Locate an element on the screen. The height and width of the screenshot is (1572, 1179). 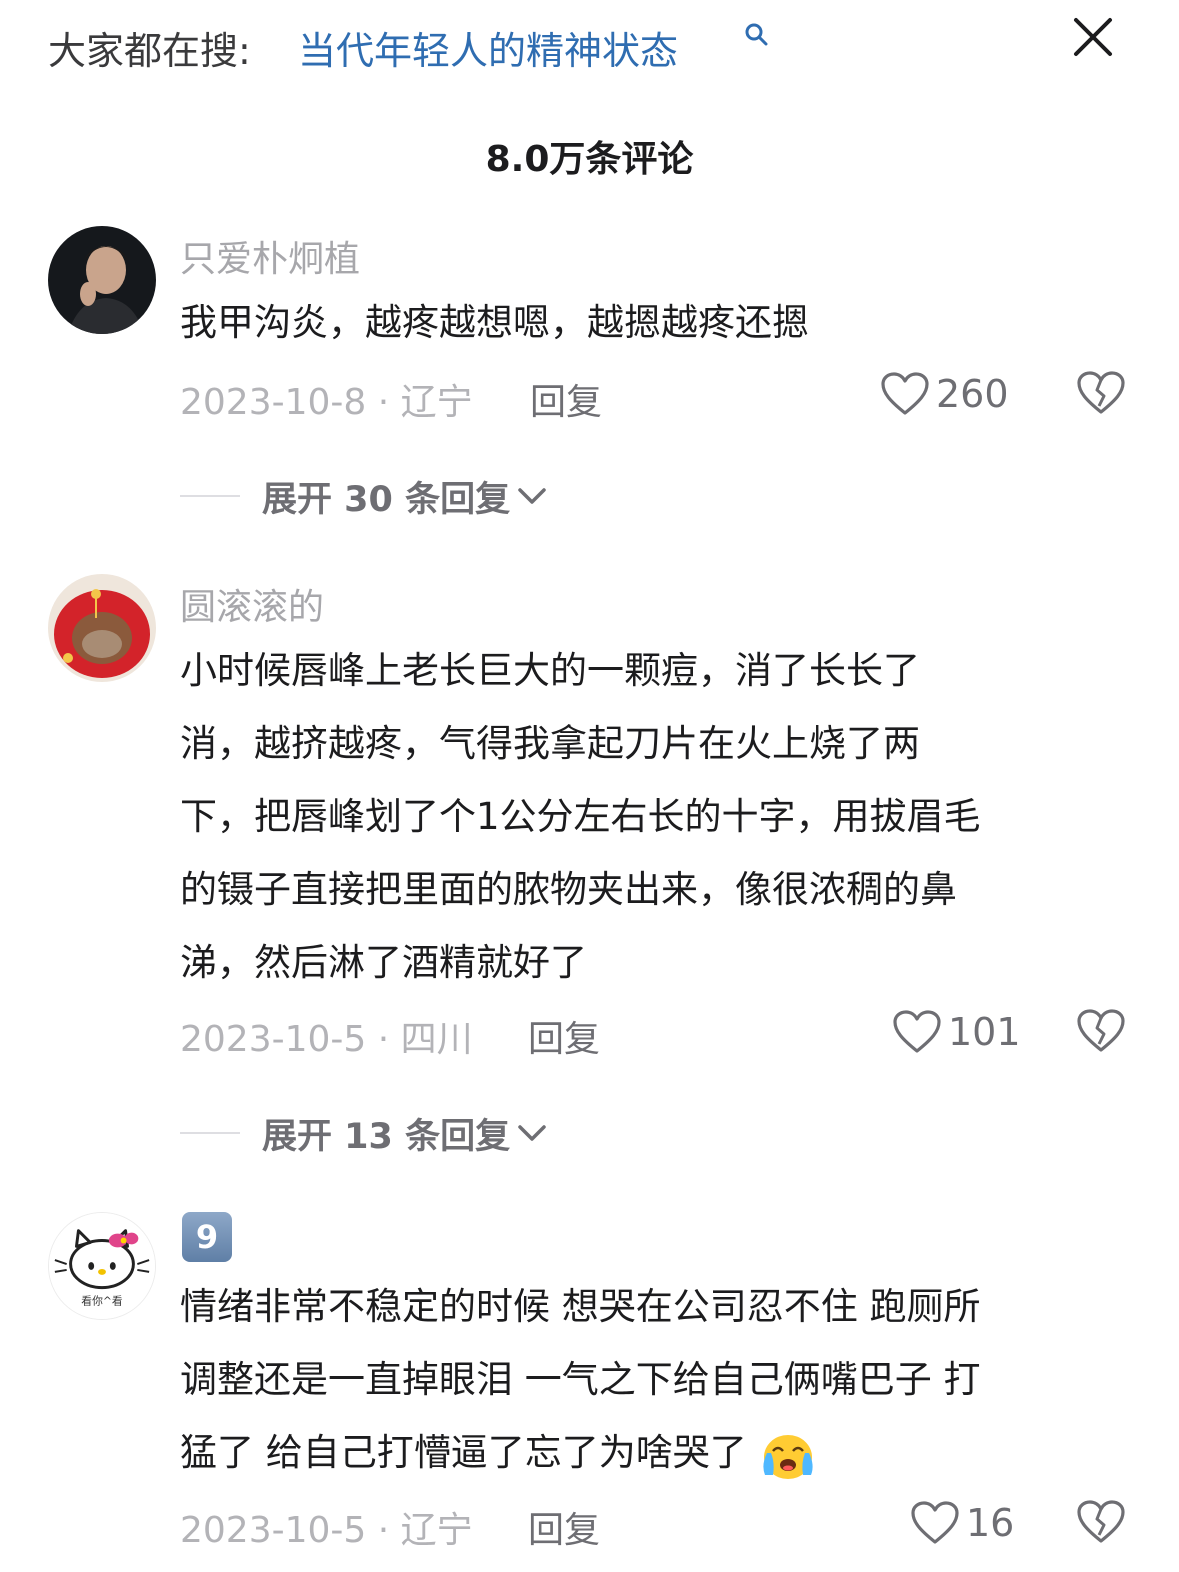
comment-line-with-emoji: 猛了 给自己打懵逼了忘了为啥哭了 is located at coordinates (660, 1452).